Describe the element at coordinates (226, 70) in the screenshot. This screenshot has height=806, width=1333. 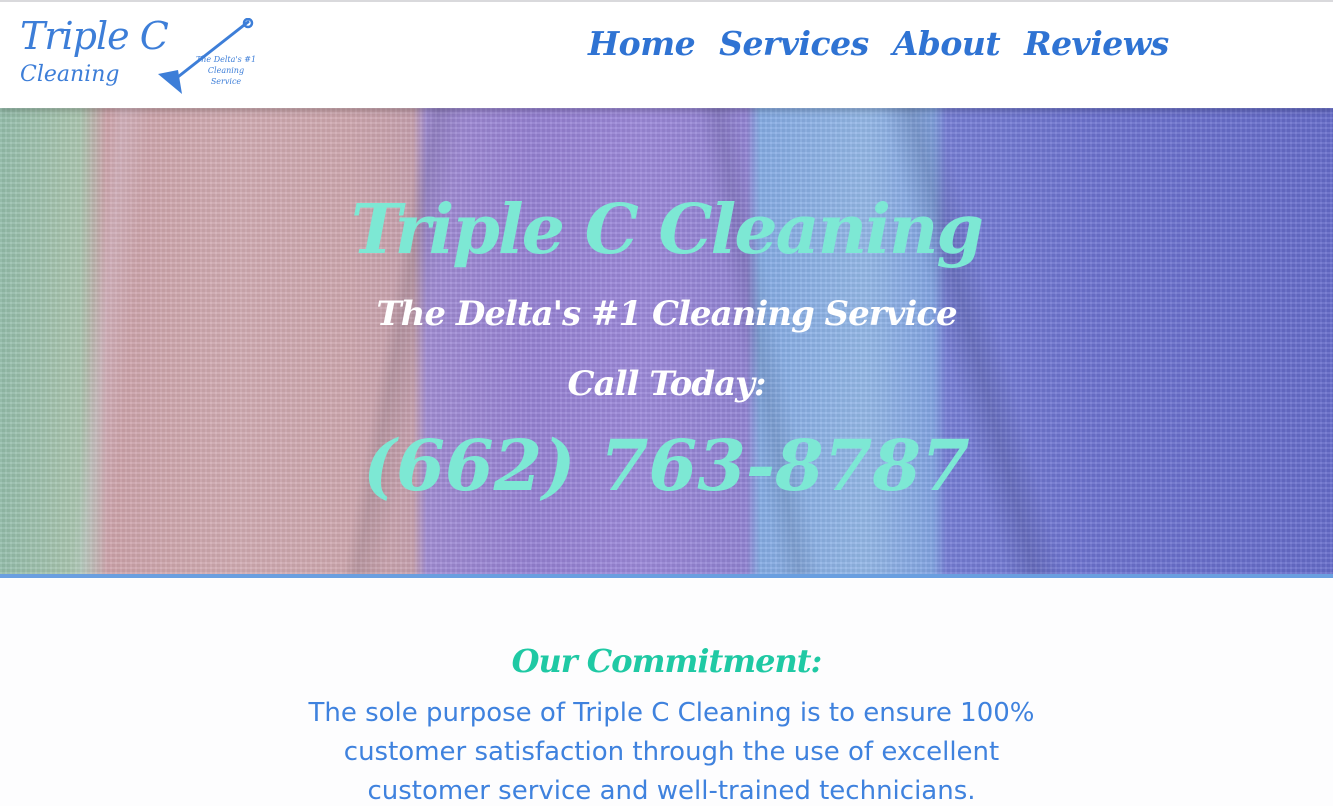
I see `logo-tagline: The Delta's #1 Cleaning Service` at that location.